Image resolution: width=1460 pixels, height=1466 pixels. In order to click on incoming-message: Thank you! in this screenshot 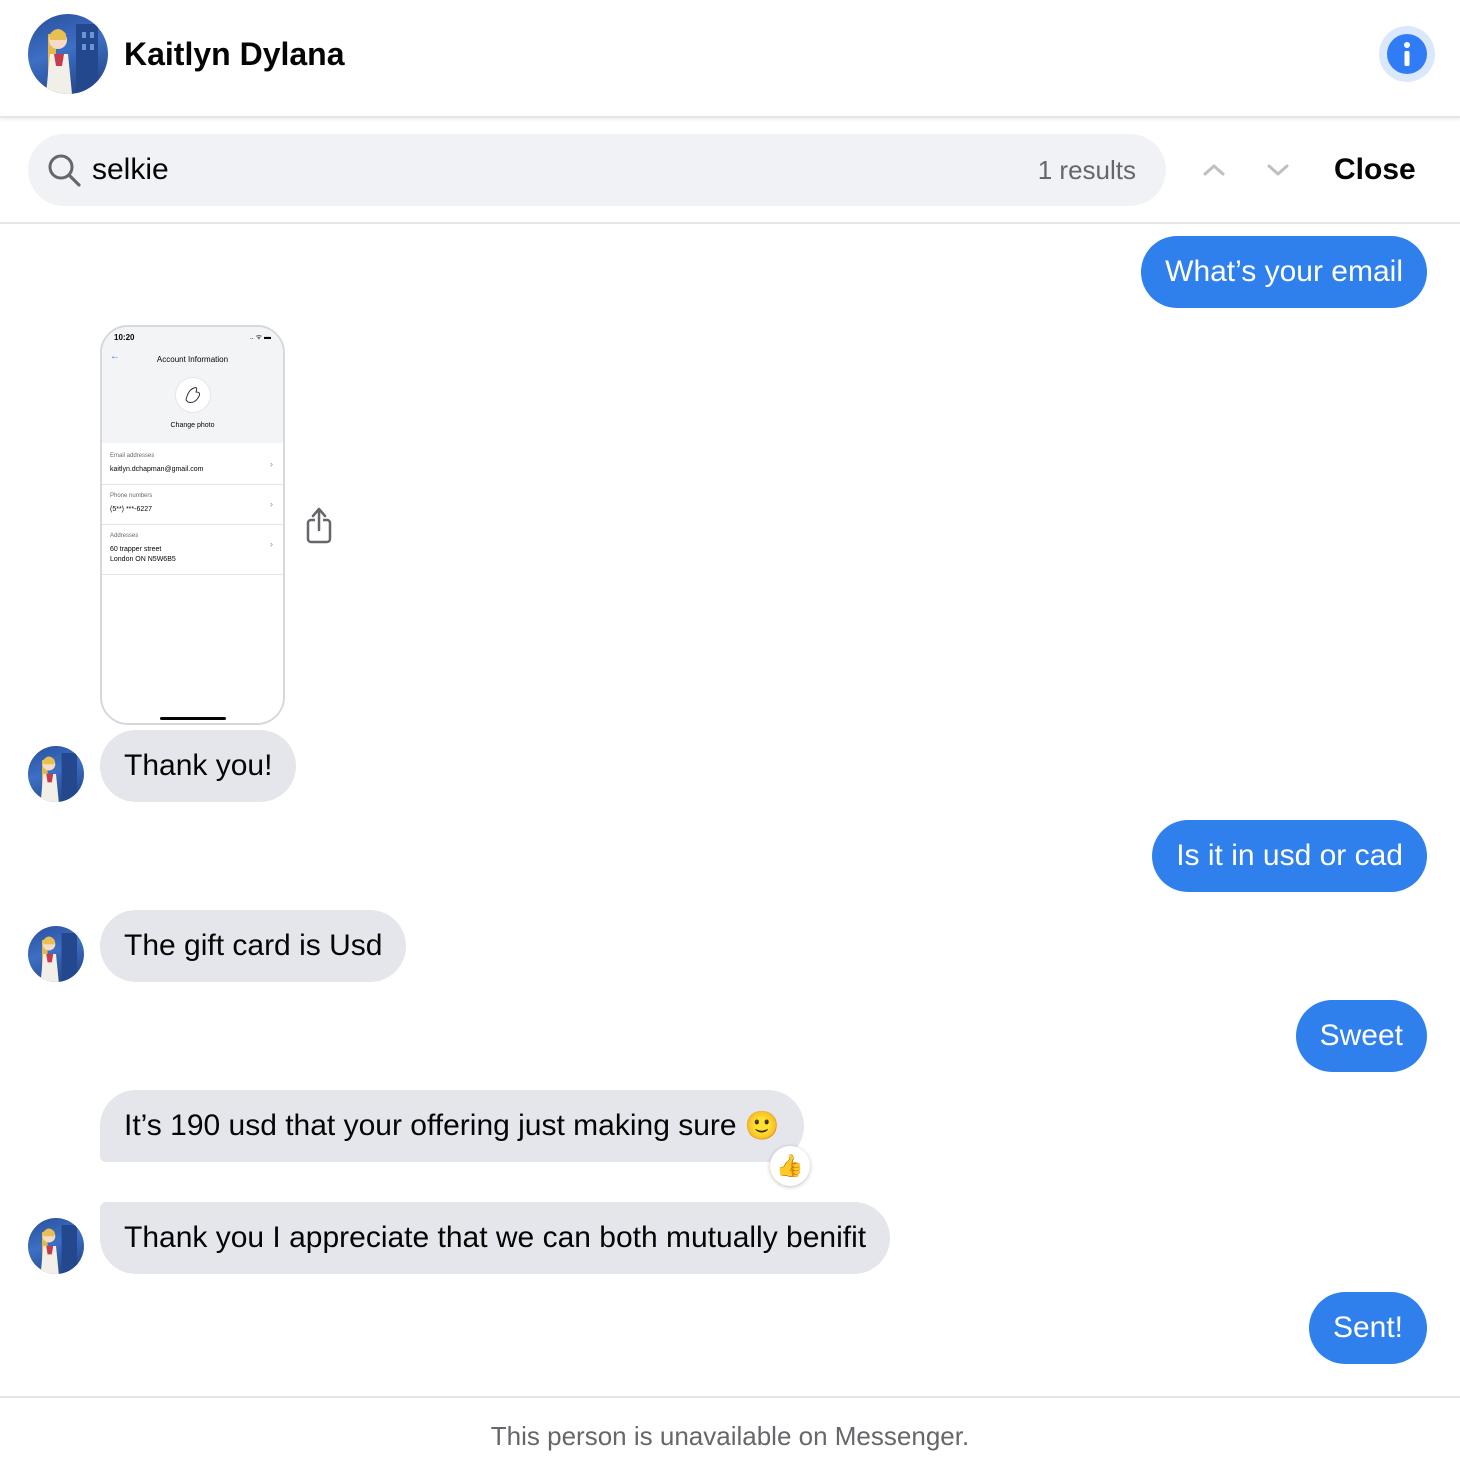, I will do `click(198, 766)`.